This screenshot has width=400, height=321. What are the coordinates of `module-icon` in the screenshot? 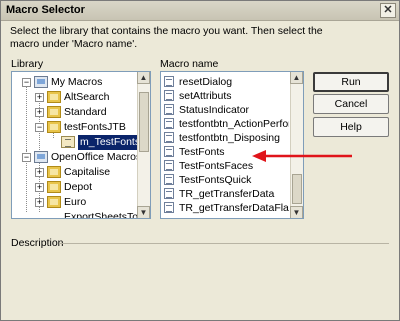 It's located at (68, 142).